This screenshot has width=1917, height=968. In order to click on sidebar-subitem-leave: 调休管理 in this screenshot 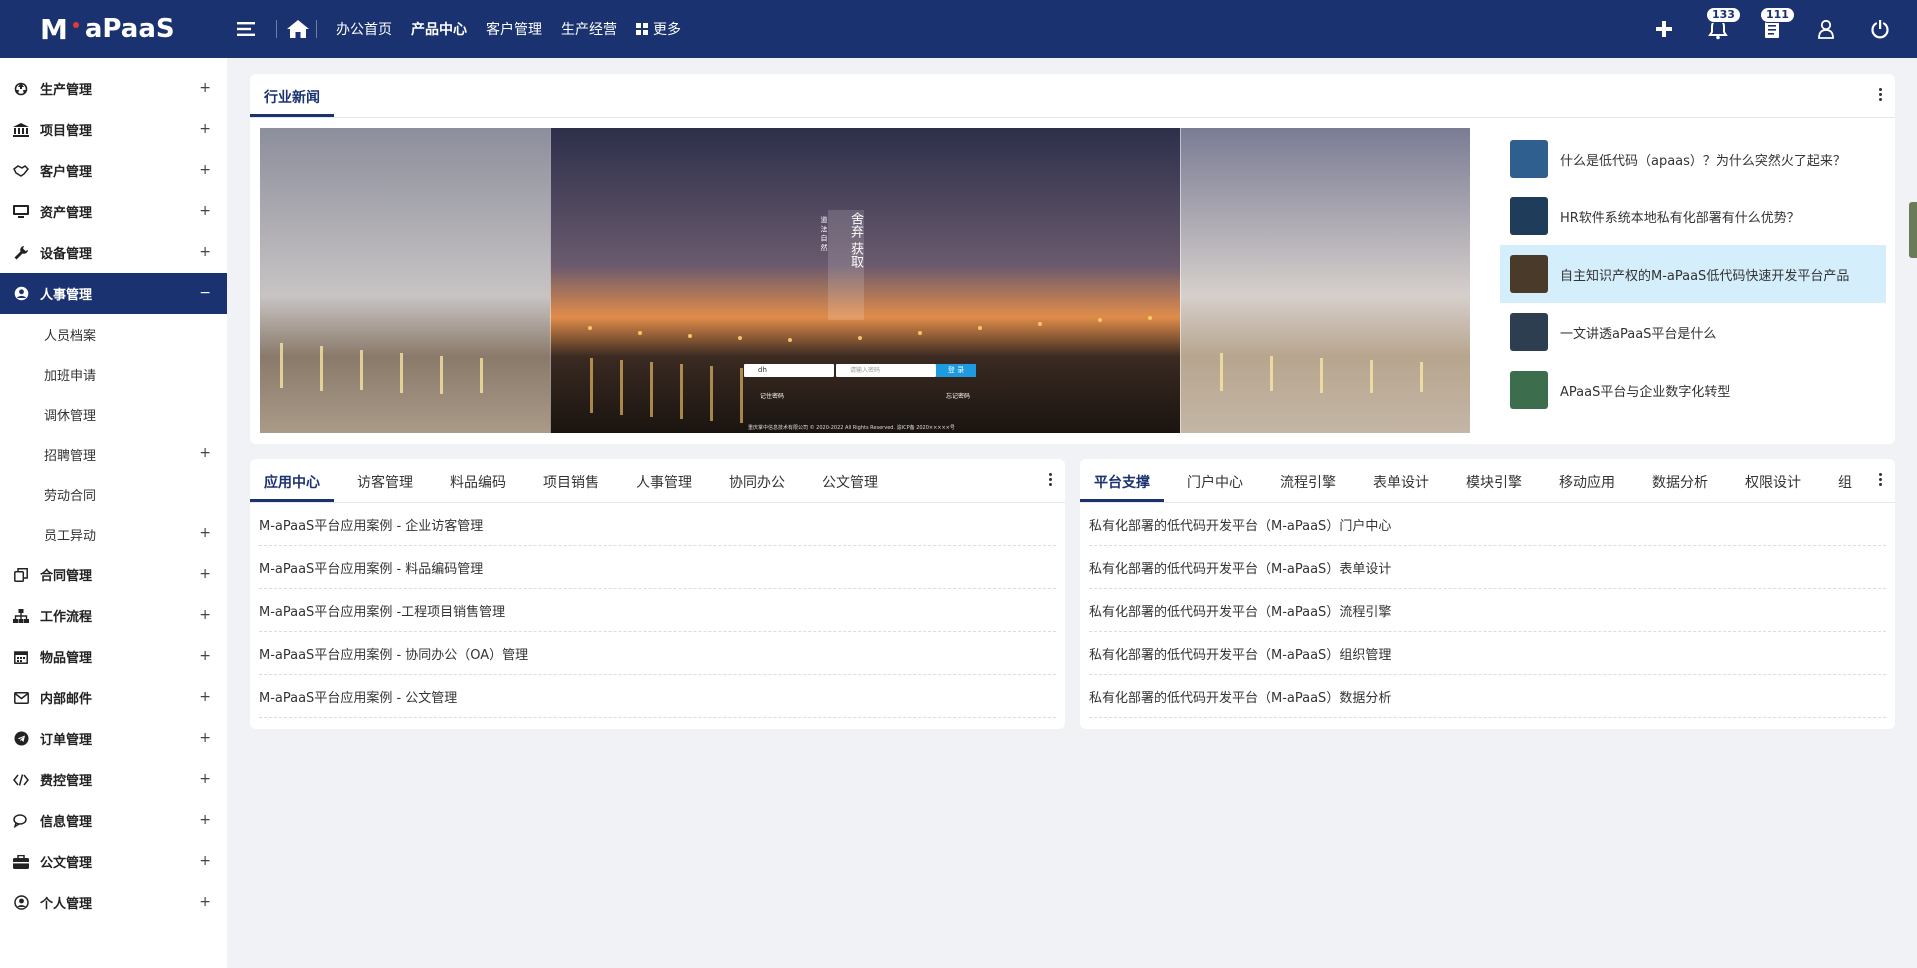, I will do `click(113, 414)`.